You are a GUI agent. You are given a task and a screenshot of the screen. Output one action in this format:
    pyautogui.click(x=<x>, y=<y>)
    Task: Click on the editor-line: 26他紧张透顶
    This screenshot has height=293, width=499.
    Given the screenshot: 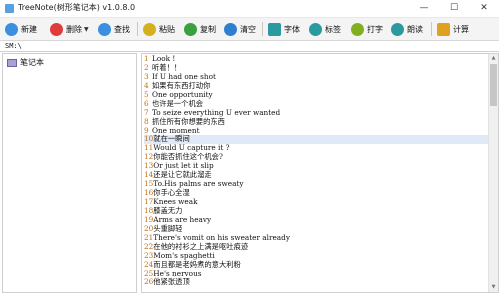 What is the action you would take?
    pyautogui.click(x=317, y=282)
    